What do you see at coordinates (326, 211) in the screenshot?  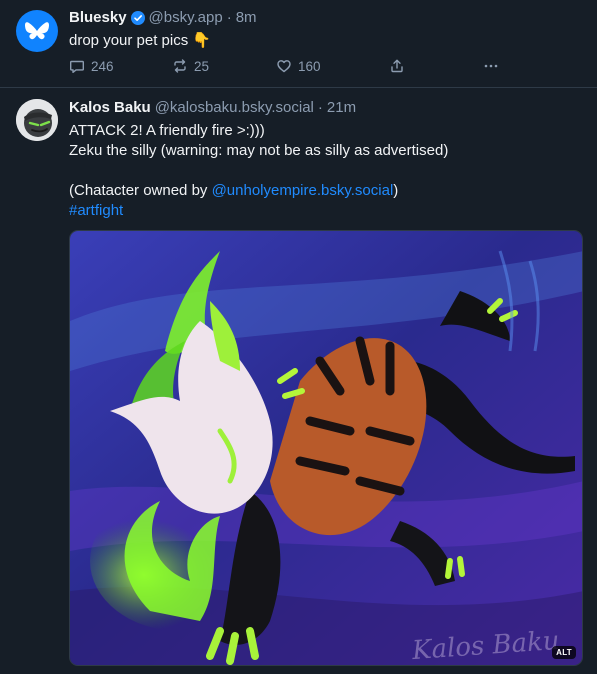 I see `hashtag-link: #artfight` at bounding box center [326, 211].